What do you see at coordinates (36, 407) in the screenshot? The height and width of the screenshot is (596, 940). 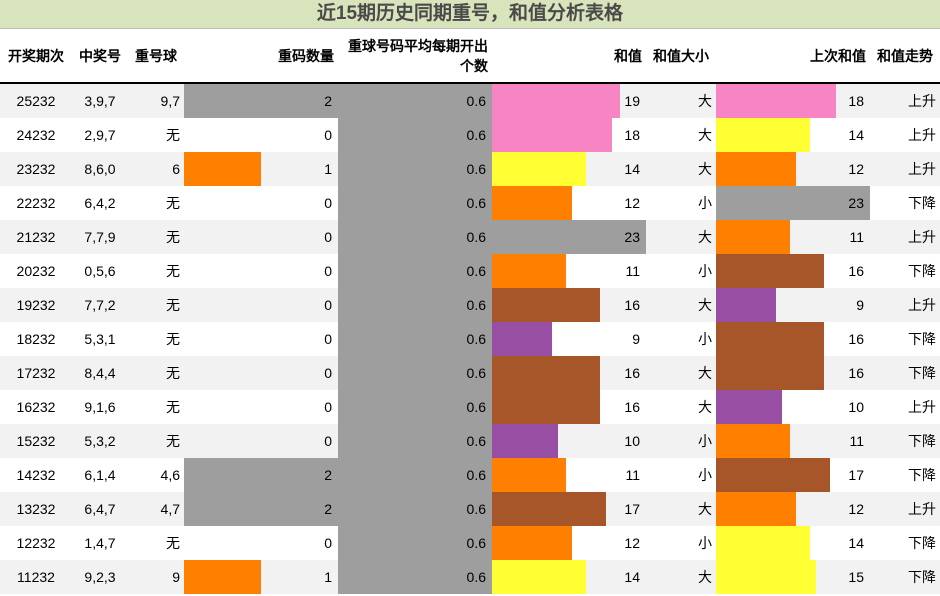 I see `cell-period: 16232` at bounding box center [36, 407].